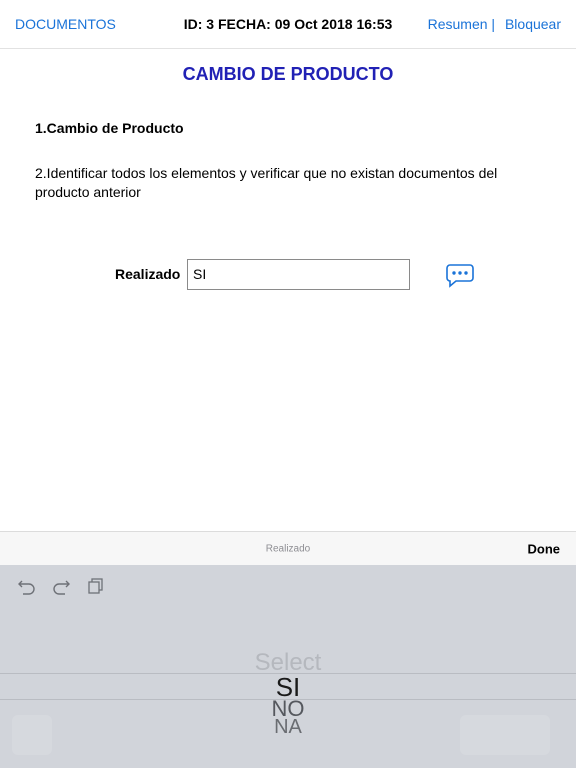 This screenshot has width=576, height=768. What do you see at coordinates (27, 586) in the screenshot?
I see `undo-icon` at bounding box center [27, 586].